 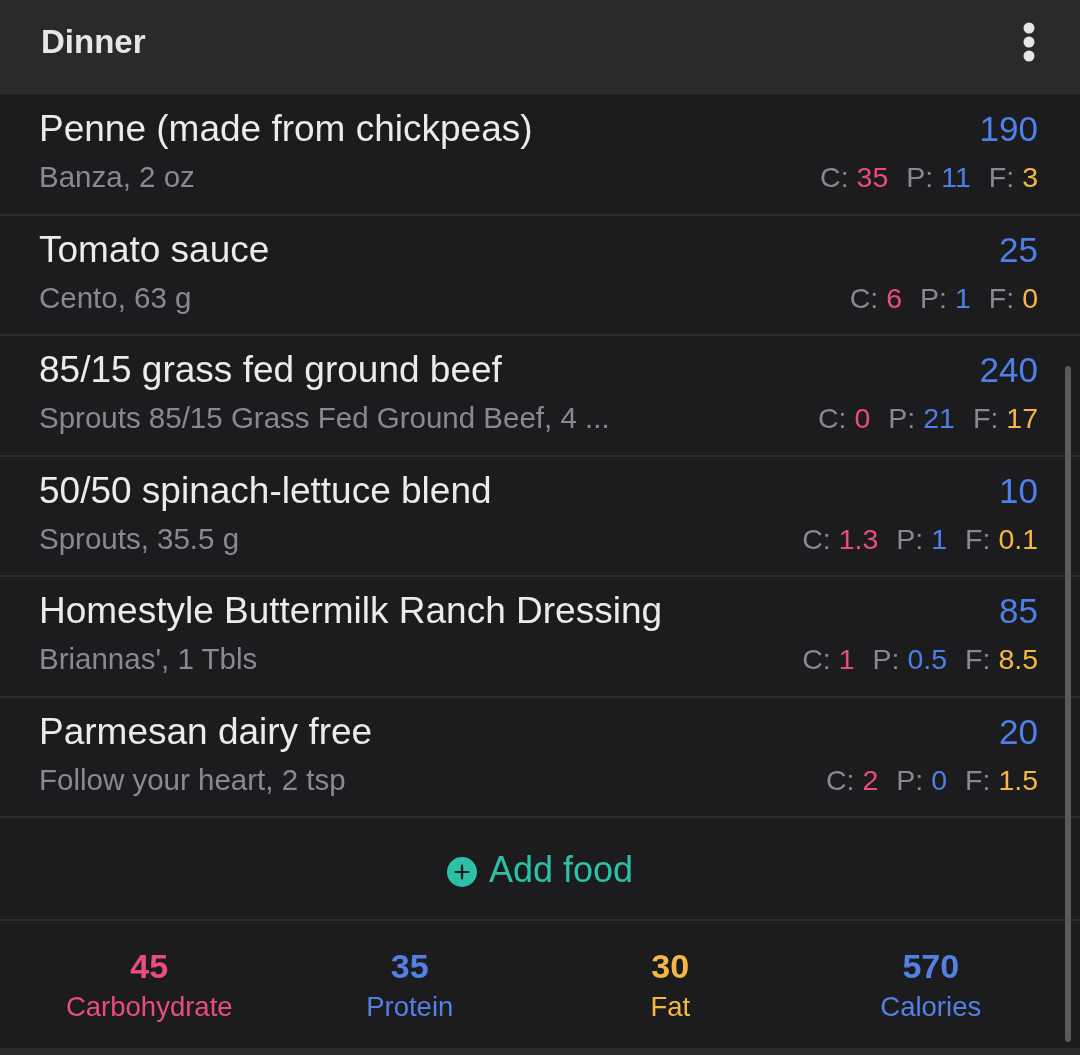 I want to click on plus-circle-icon, so click(x=461, y=871).